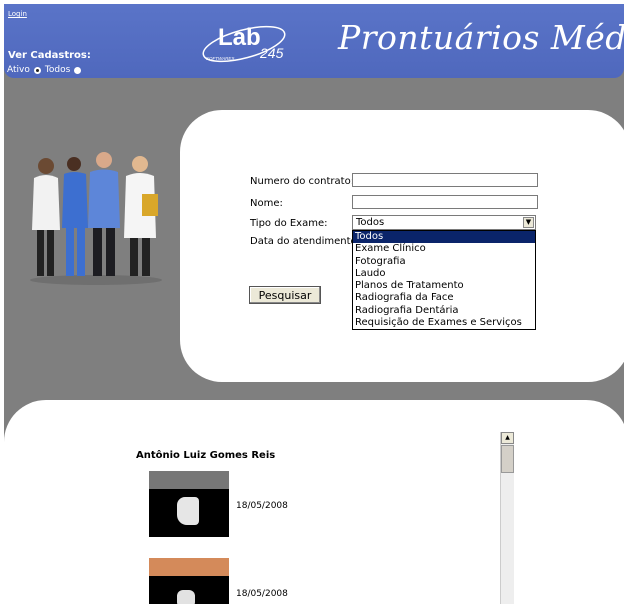 Image resolution: width=629 pixels, height=606 pixels. I want to click on filter-ativo-label: Ativo, so click(18, 70).